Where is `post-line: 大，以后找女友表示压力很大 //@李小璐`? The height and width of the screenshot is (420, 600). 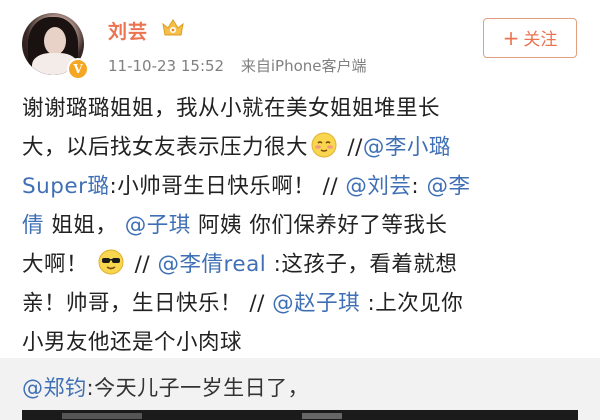 post-line: 大，以后找女友表示压力很大 //@李小璐 is located at coordinates (300, 147).